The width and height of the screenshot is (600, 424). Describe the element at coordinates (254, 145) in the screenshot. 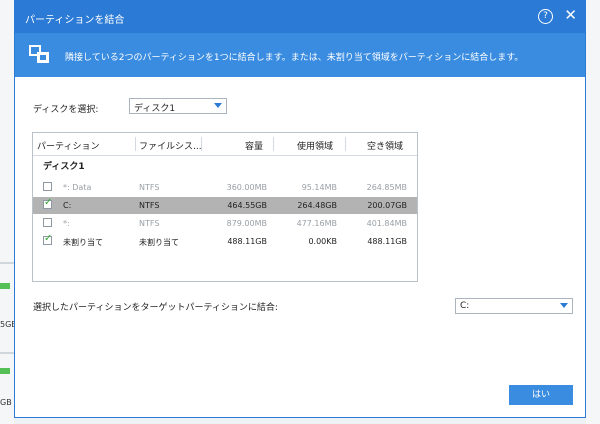

I see `column-header-capacity: 容量` at that location.